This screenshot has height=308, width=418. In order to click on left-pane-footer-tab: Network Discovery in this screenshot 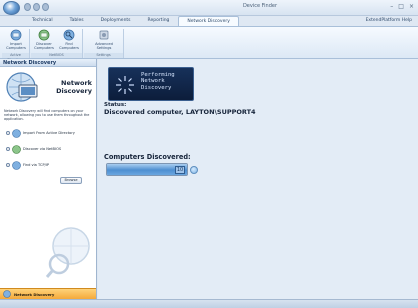, I will do `click(48, 293)`.